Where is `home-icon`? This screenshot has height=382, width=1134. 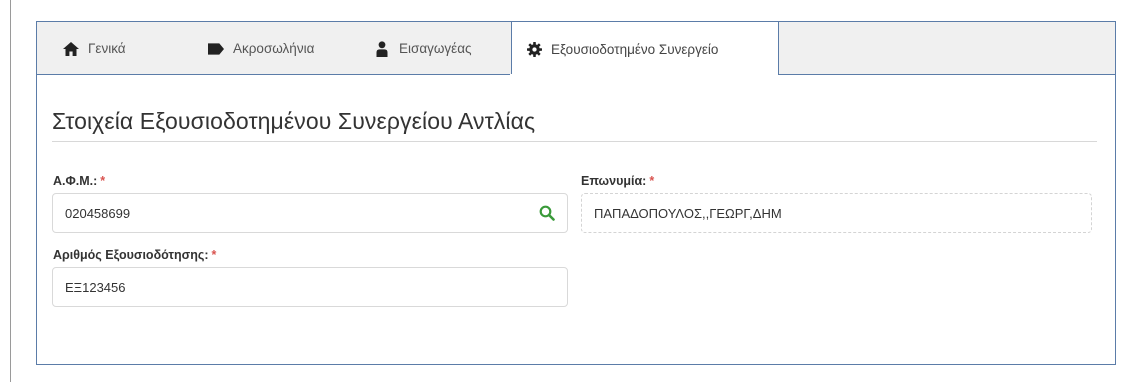 home-icon is located at coordinates (71, 49).